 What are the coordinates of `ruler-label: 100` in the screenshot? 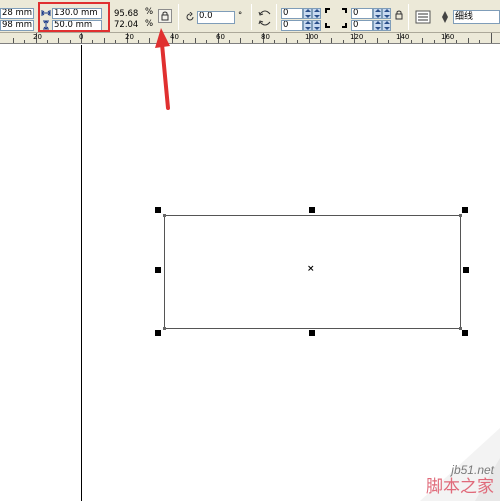 It's located at (312, 37).